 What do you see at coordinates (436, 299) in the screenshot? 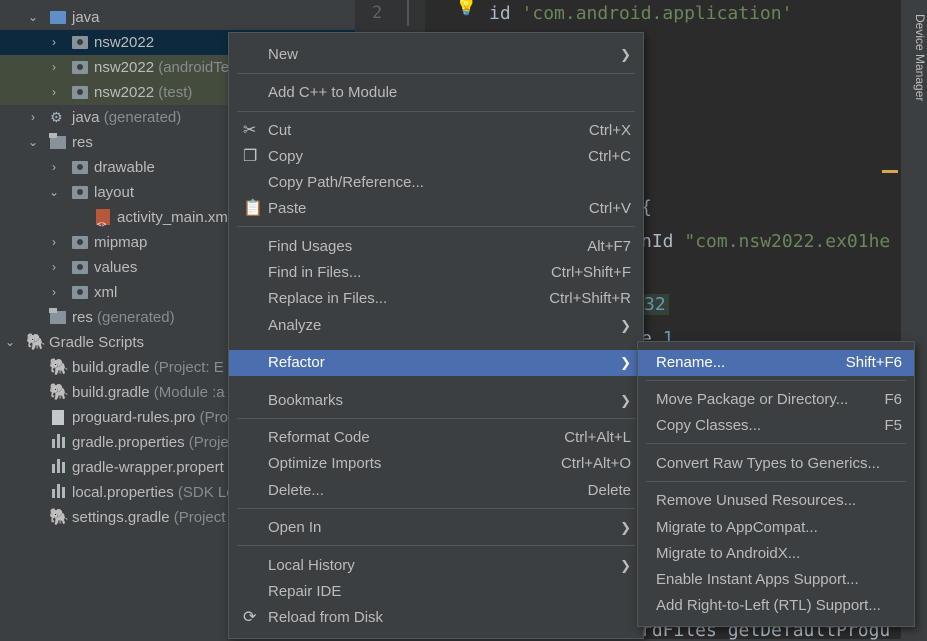
I see `menu-item-replace-in-files: Replace in Files... Ctrl+Shift+R` at bounding box center [436, 299].